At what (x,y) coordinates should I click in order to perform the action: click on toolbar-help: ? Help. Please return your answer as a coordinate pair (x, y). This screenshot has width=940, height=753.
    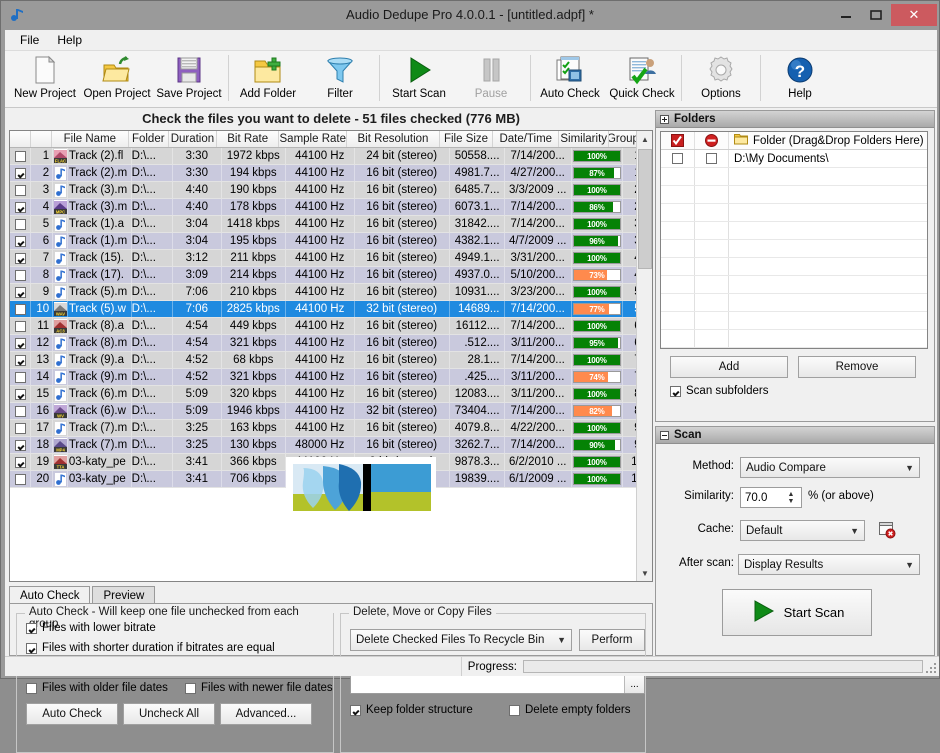
    Looking at the image, I should click on (800, 78).